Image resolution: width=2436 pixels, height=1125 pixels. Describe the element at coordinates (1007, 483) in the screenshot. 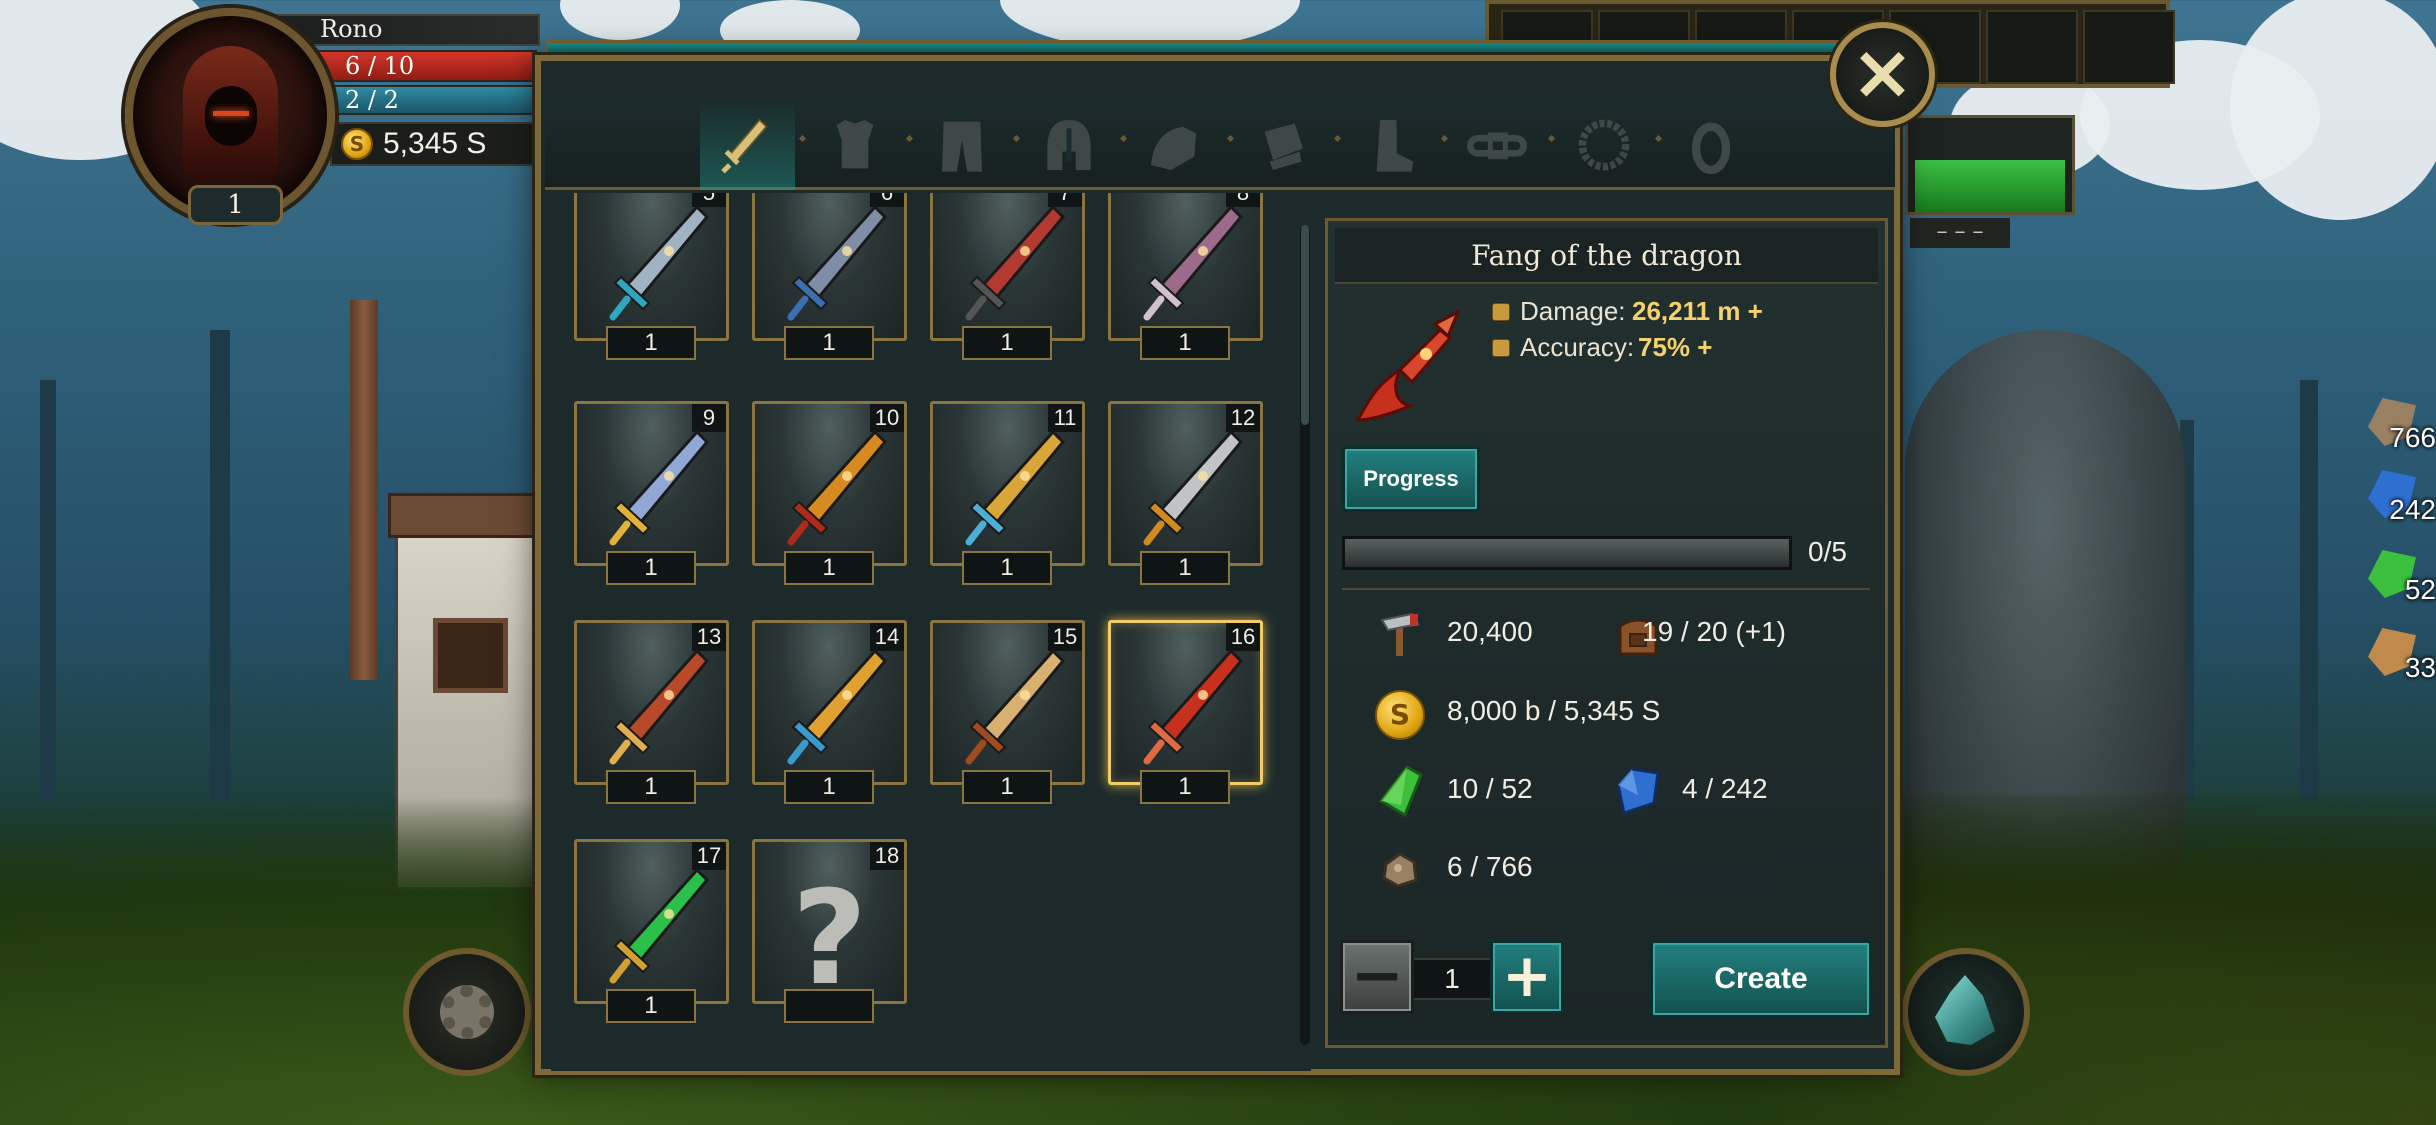

I see `weapon-slot: 11` at that location.